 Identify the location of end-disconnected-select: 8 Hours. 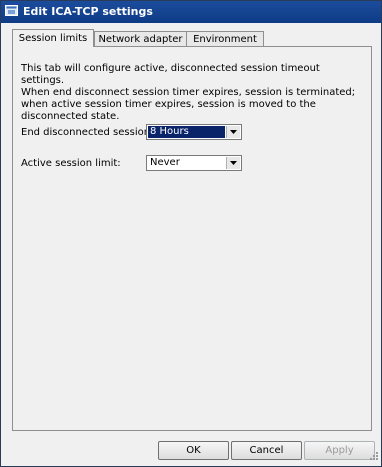
(194, 132).